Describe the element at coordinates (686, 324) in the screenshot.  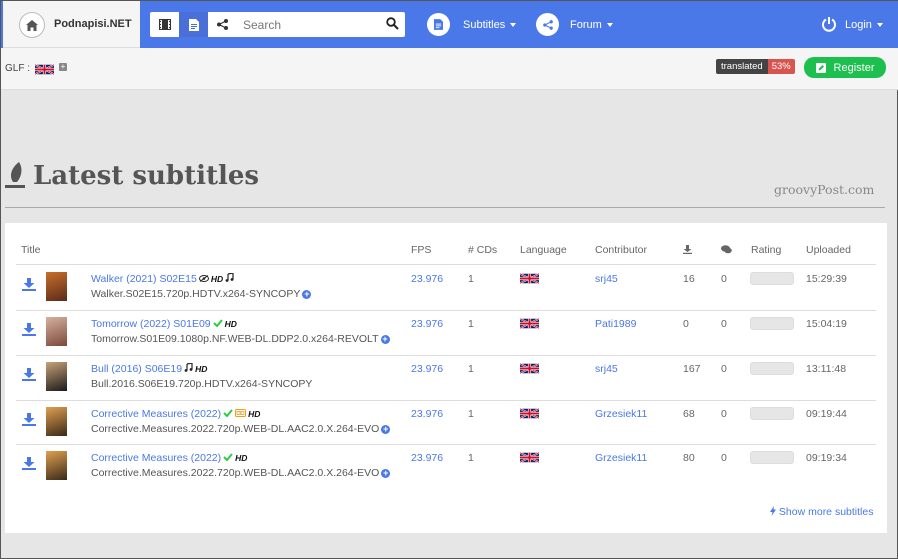
I see `downloads-count: 0` at that location.